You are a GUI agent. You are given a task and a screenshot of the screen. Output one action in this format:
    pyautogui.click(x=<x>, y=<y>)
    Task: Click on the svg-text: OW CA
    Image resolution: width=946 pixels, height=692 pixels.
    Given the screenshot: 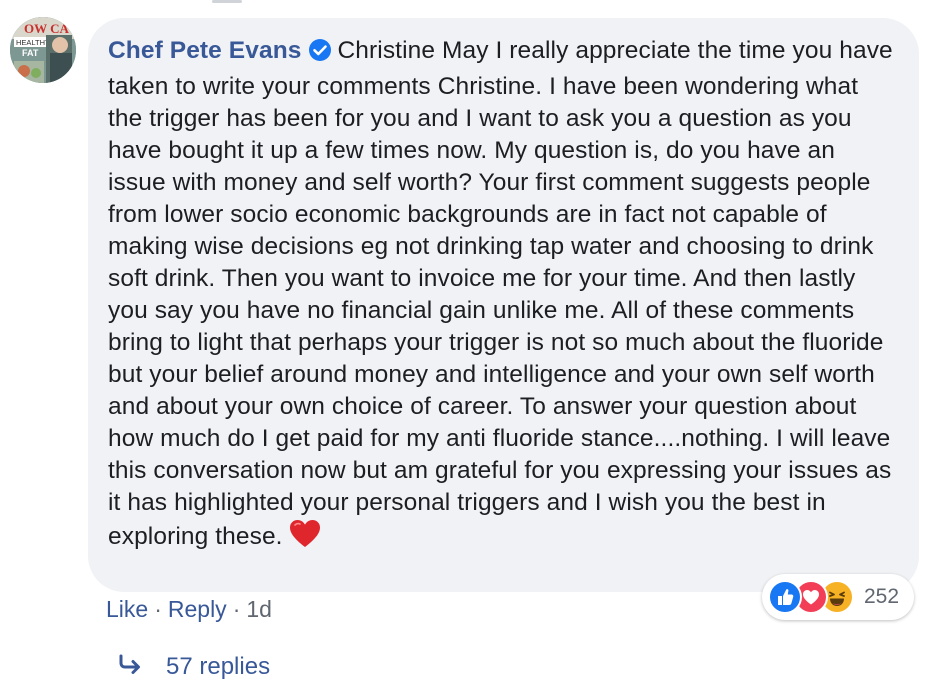 What is the action you would take?
    pyautogui.click(x=47, y=28)
    